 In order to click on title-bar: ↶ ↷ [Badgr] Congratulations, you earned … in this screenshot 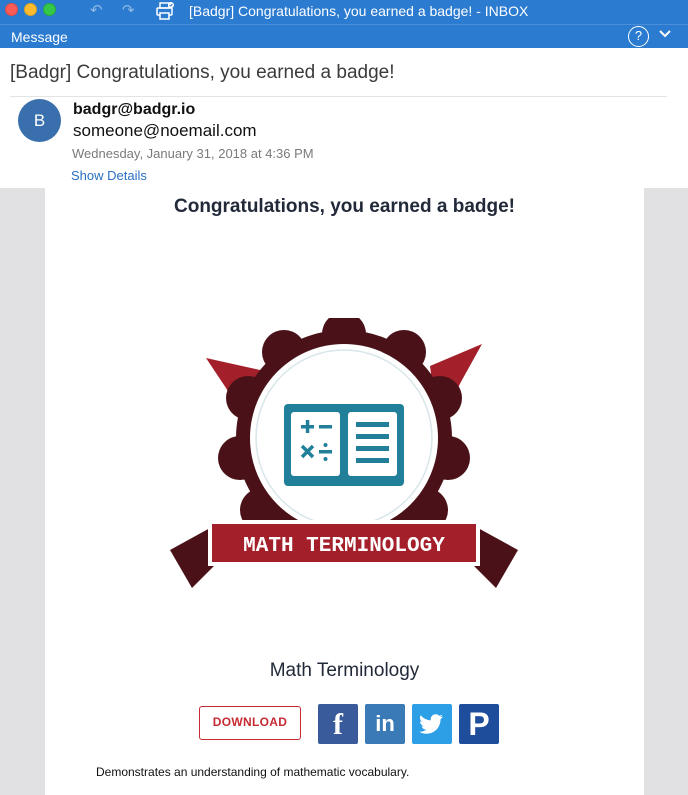, I will do `click(344, 12)`.